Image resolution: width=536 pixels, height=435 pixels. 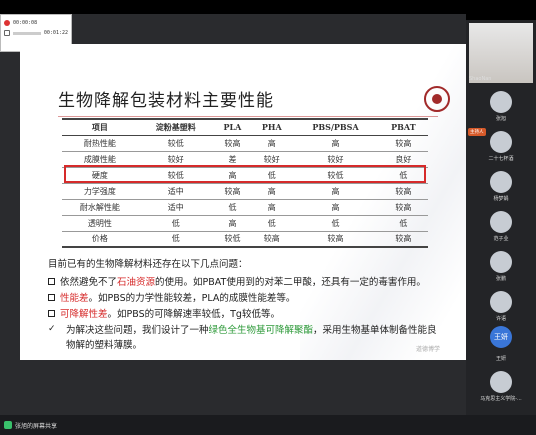 I want to click on participant-tile: 主持人 二十七杯酒, so click(x=501, y=146).